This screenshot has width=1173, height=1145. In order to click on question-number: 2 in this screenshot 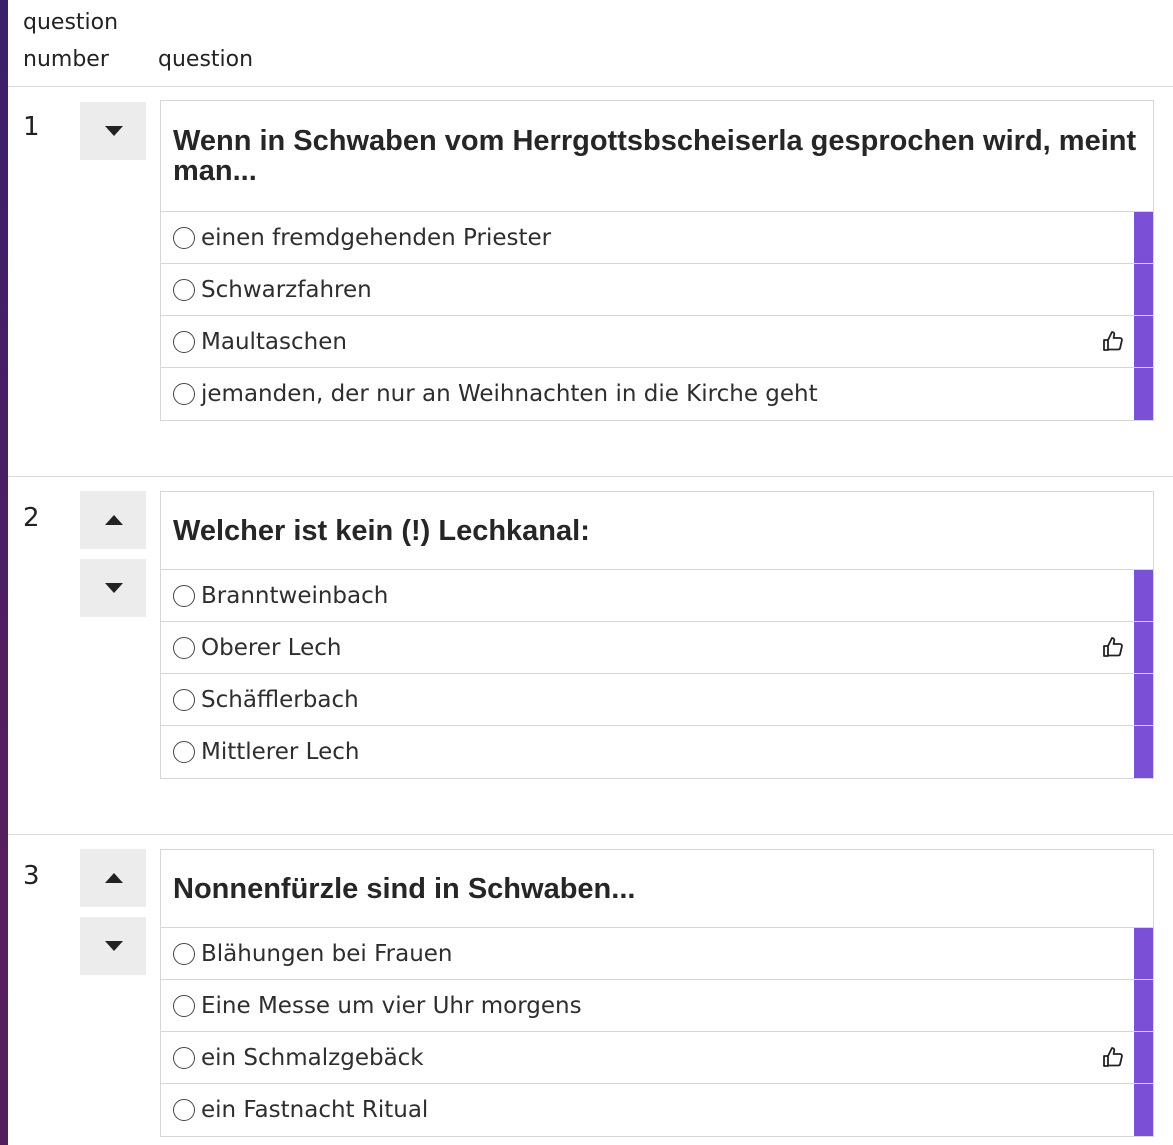, I will do `click(31, 518)`.